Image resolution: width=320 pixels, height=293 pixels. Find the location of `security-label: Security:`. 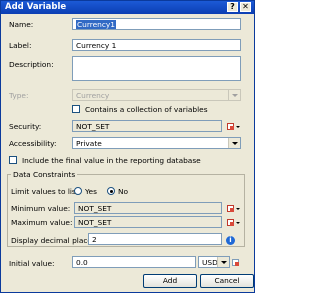

security-label: Security: is located at coordinates (25, 126).